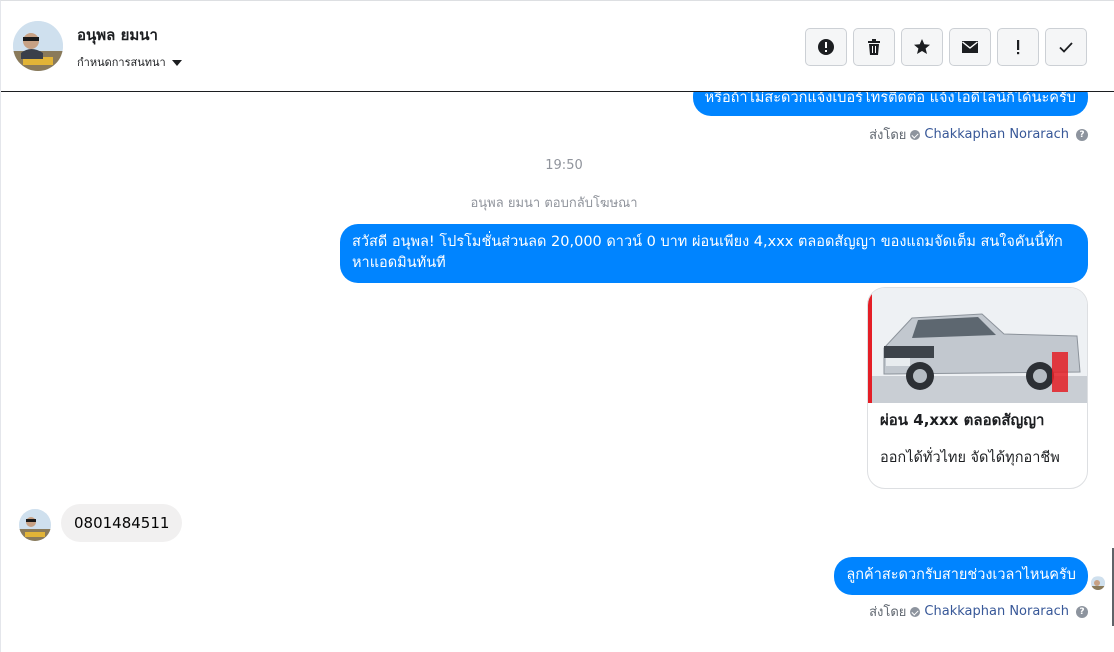 The width and height of the screenshot is (1114, 652). I want to click on envelope-icon, so click(970, 47).